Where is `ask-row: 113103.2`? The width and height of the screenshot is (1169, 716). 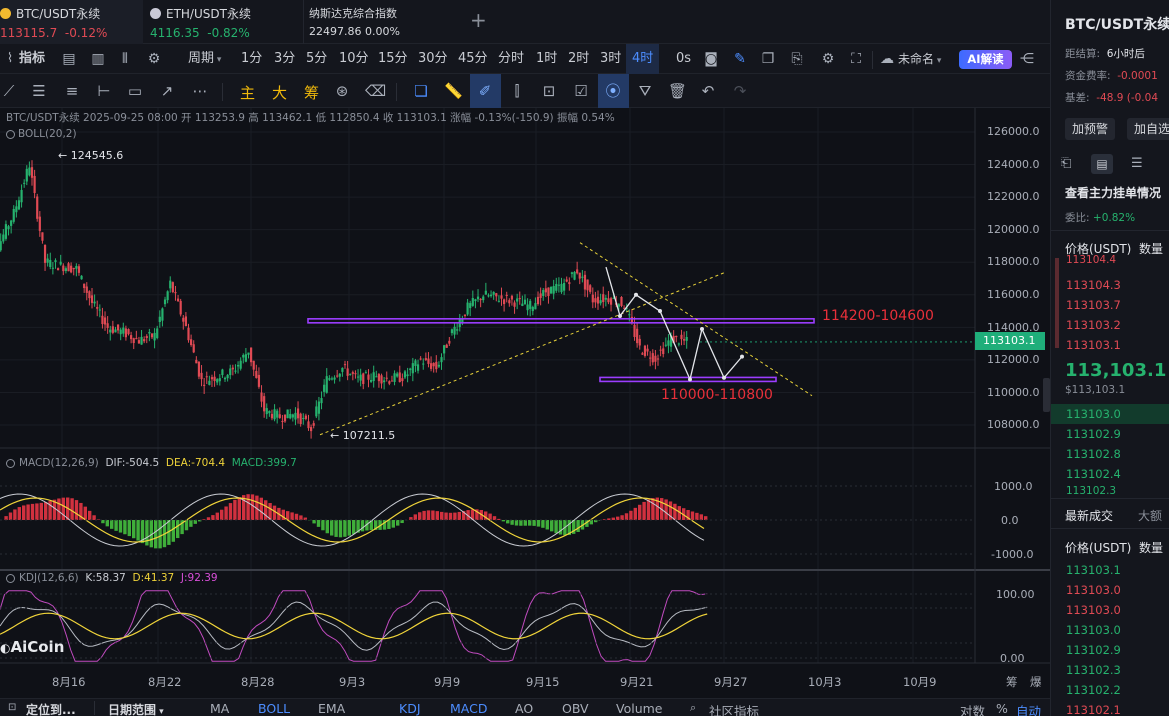 ask-row: 113103.2 is located at coordinates (1093, 325).